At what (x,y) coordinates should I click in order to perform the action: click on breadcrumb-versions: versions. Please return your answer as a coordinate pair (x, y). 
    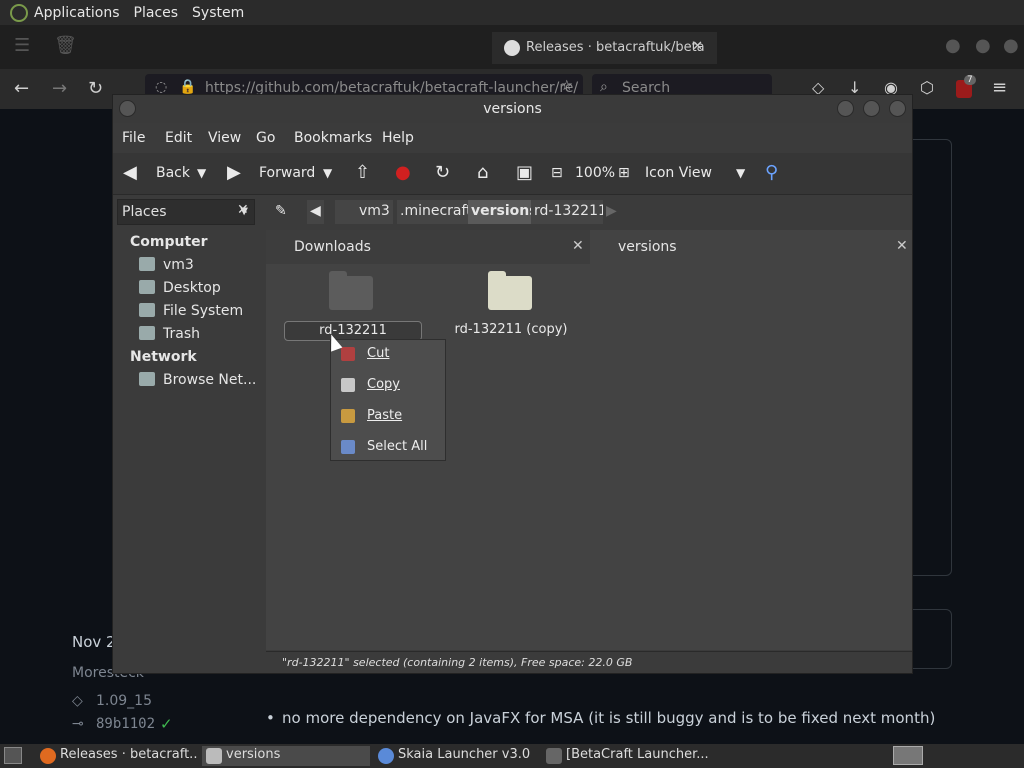
    Looking at the image, I should click on (504, 212).